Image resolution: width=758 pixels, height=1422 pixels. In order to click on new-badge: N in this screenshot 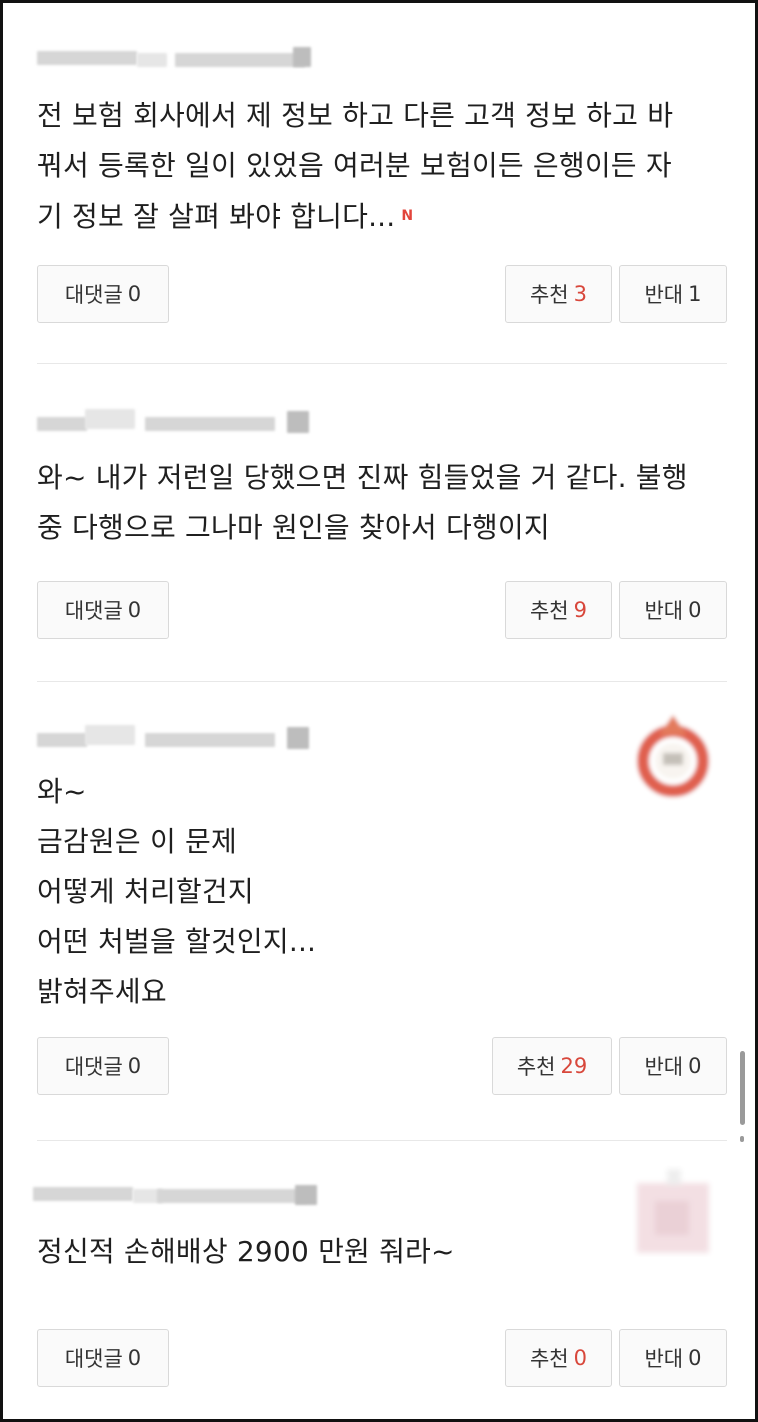, I will do `click(407, 216)`.